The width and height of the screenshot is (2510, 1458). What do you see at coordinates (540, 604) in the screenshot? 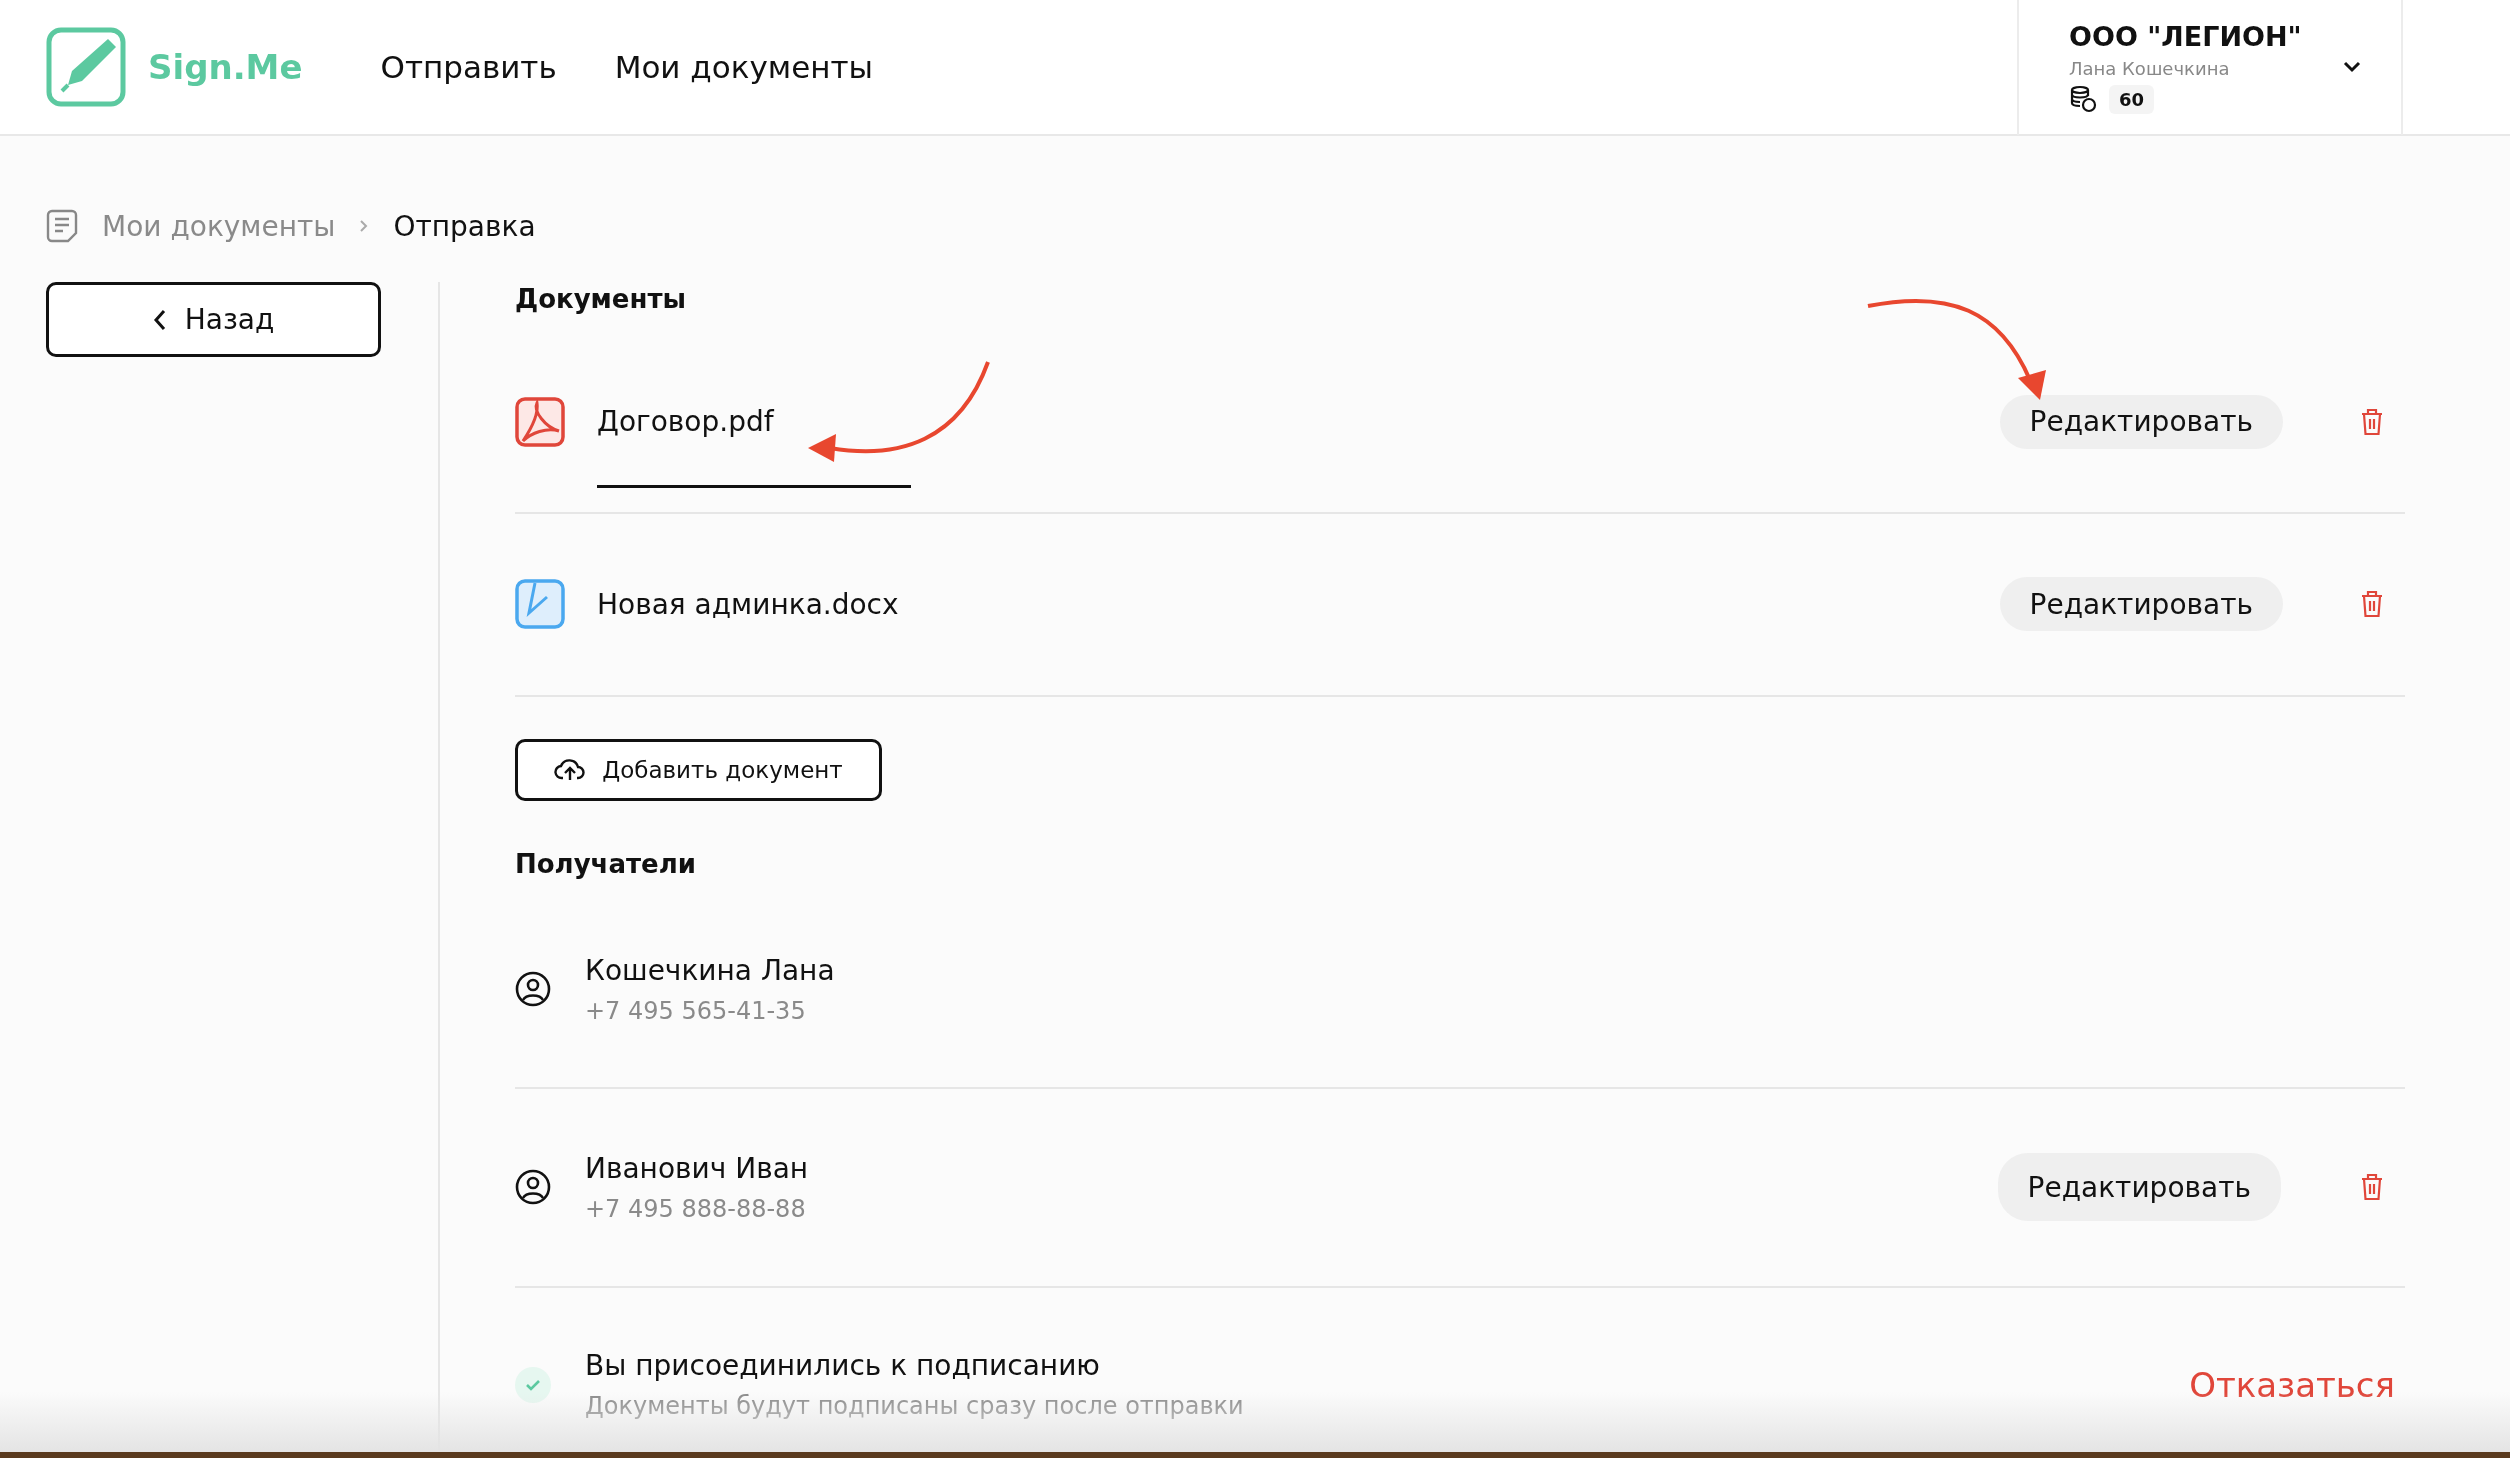
I see `document-file-icon` at bounding box center [540, 604].